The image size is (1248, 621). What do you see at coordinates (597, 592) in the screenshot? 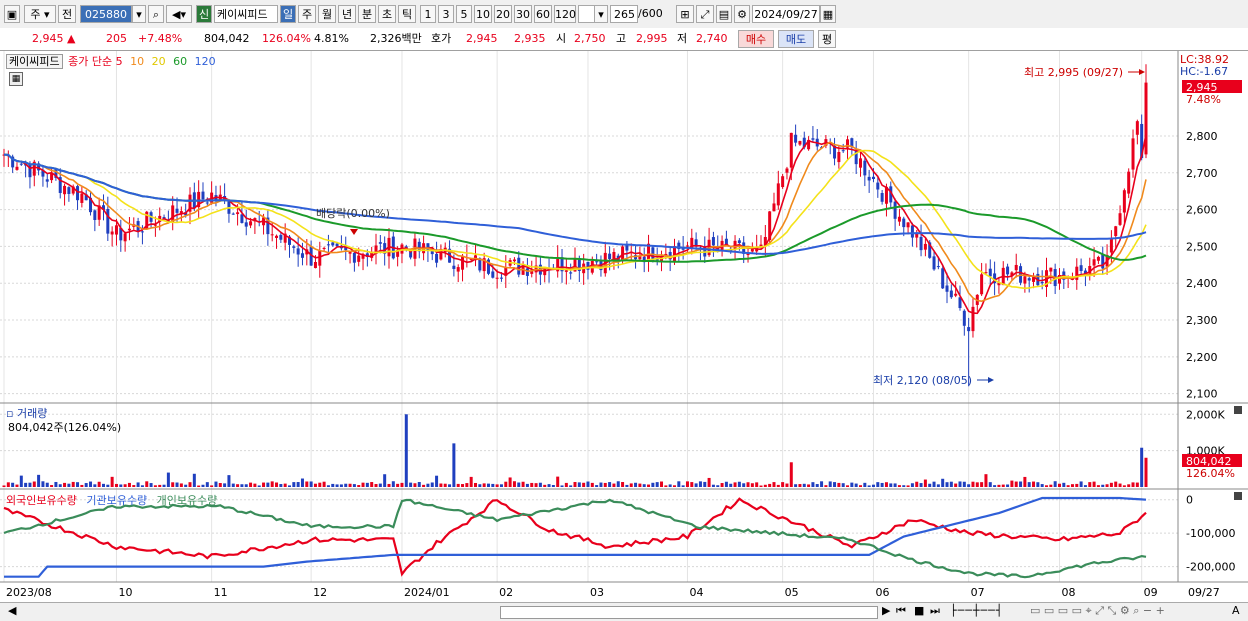
I see `x-tick: 03` at bounding box center [597, 592].